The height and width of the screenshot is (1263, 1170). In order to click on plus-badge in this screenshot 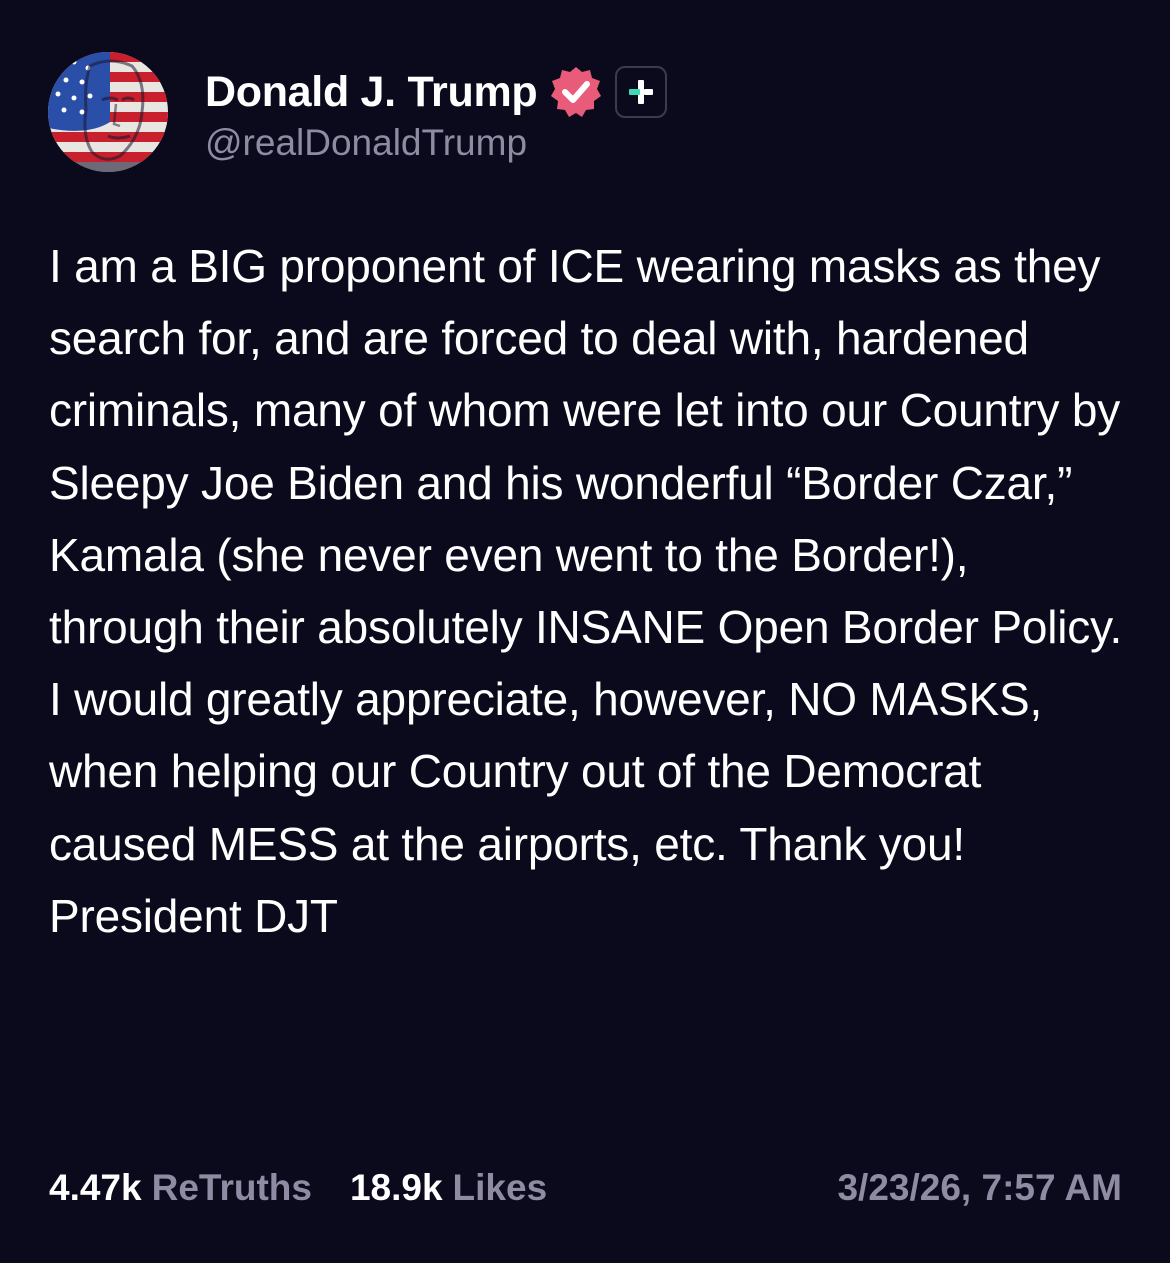, I will do `click(641, 92)`.